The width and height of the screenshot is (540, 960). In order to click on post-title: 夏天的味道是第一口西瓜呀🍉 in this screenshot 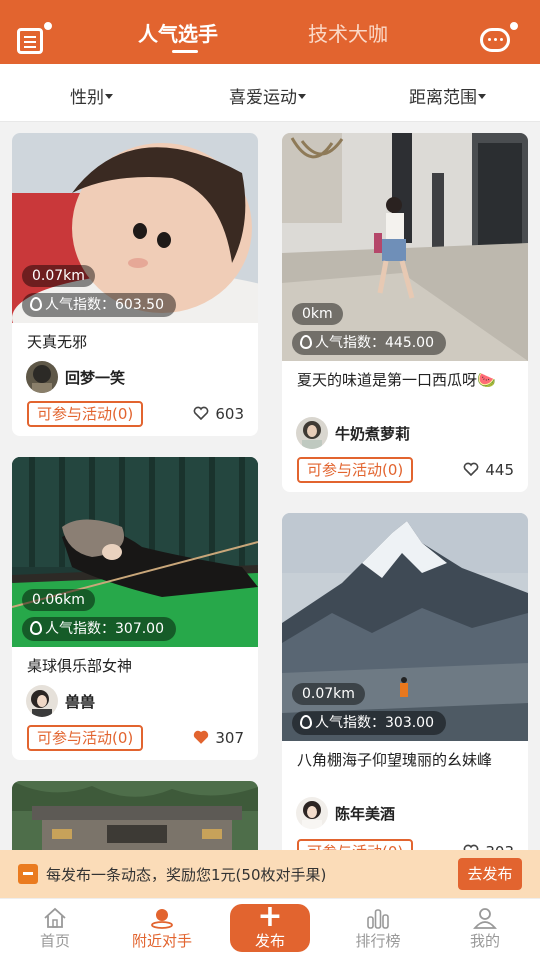, I will do `click(396, 380)`.